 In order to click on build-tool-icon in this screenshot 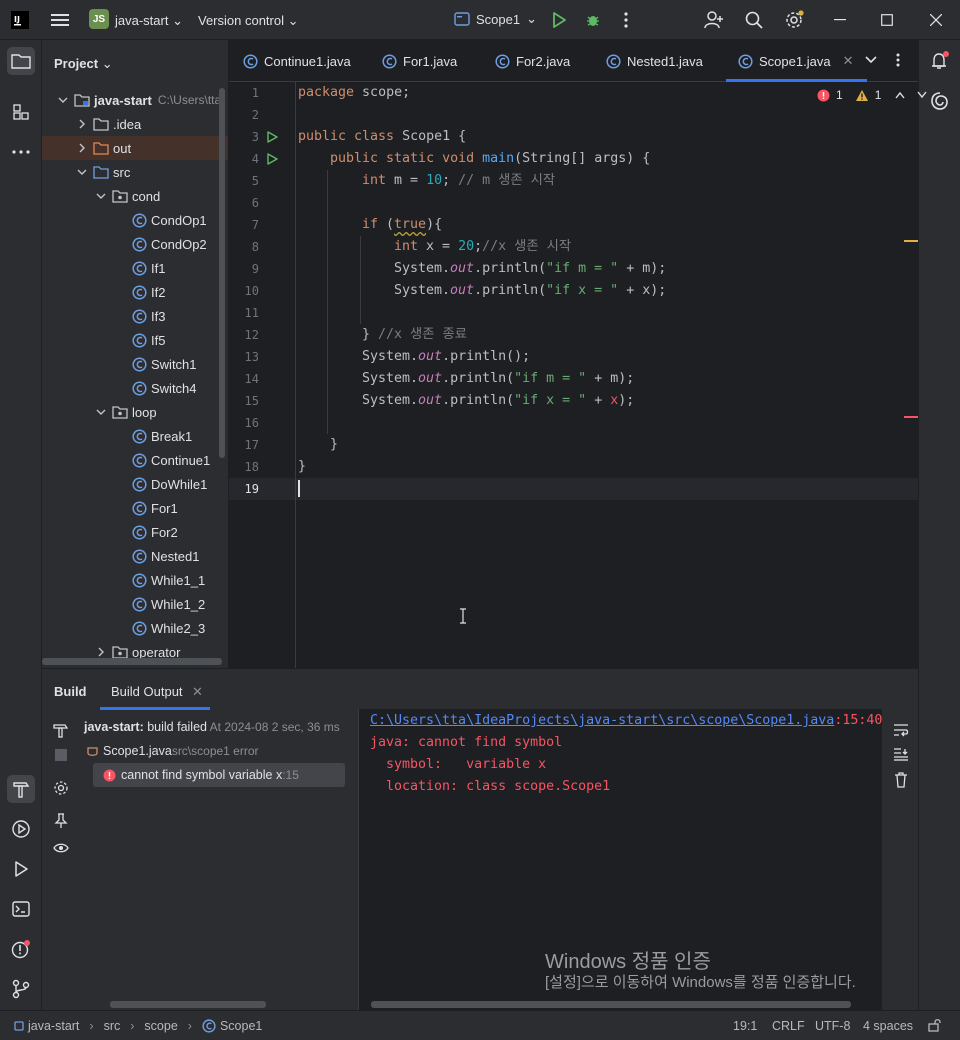, I will do `click(21, 789)`.